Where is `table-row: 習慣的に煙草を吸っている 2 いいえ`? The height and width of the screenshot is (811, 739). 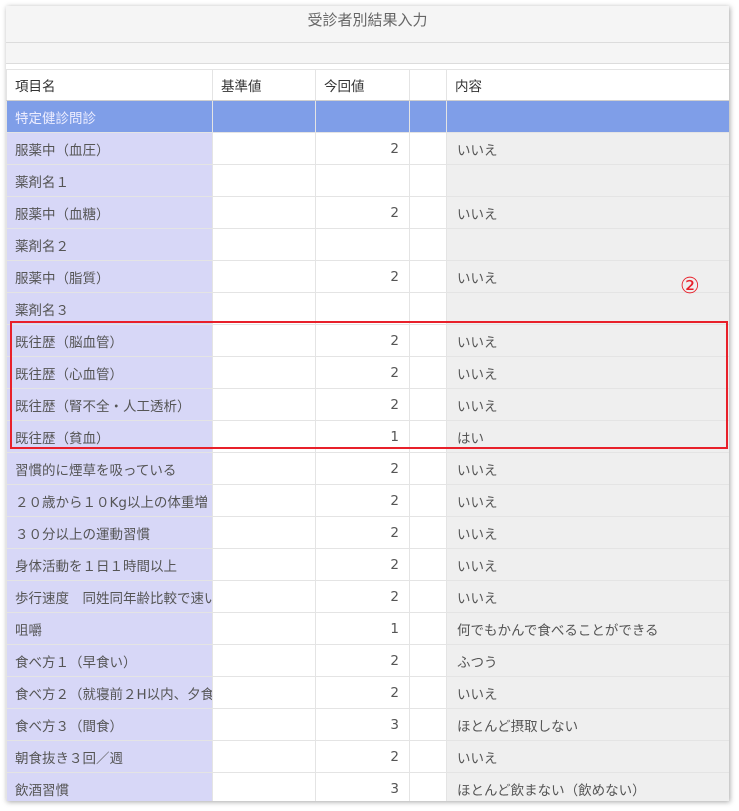
table-row: 習慣的に煙草を吸っている 2 いいえ is located at coordinates (367, 468).